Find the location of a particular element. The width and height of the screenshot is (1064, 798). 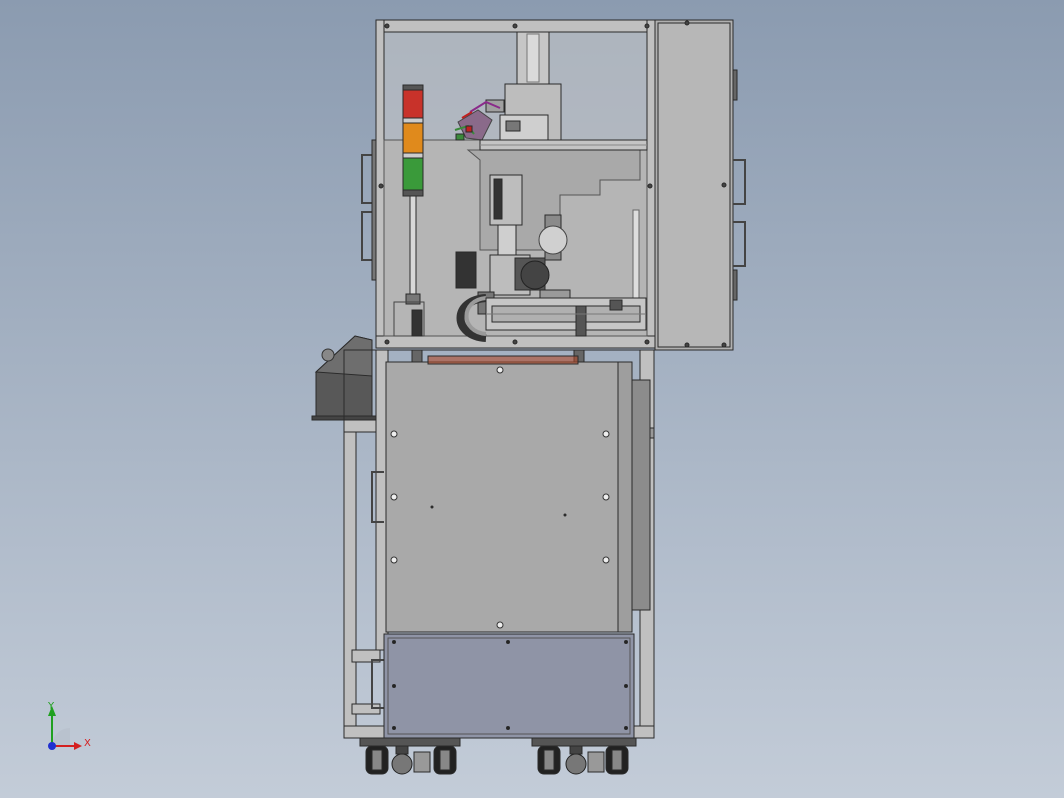

triad-z-axis is located at coordinates (52, 746).